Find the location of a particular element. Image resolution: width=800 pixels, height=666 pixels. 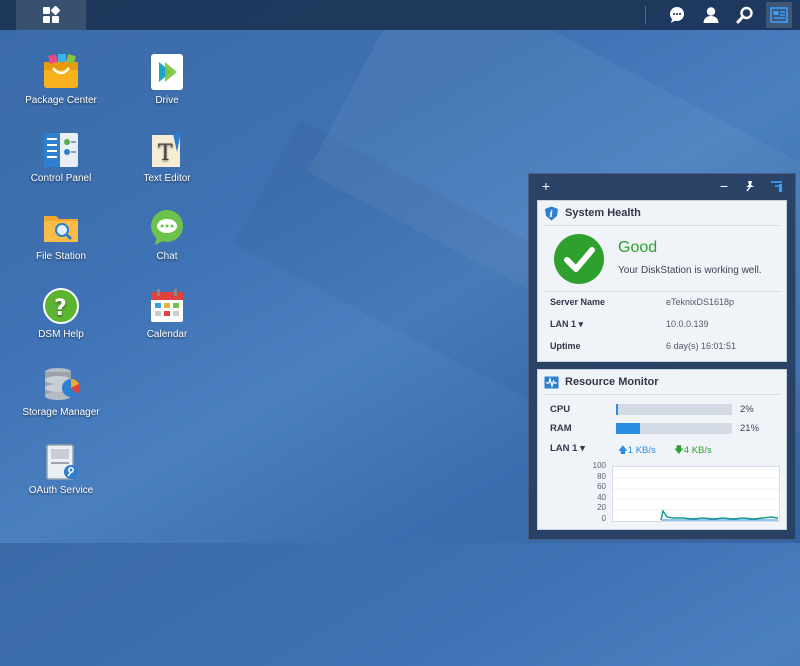

usage-chart-svg is located at coordinates (696, 499).